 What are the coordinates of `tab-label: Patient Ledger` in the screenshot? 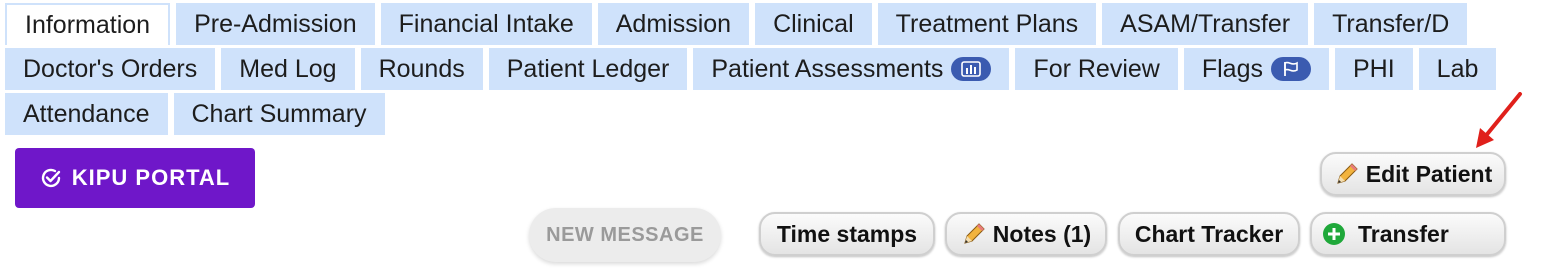 It's located at (588, 68).